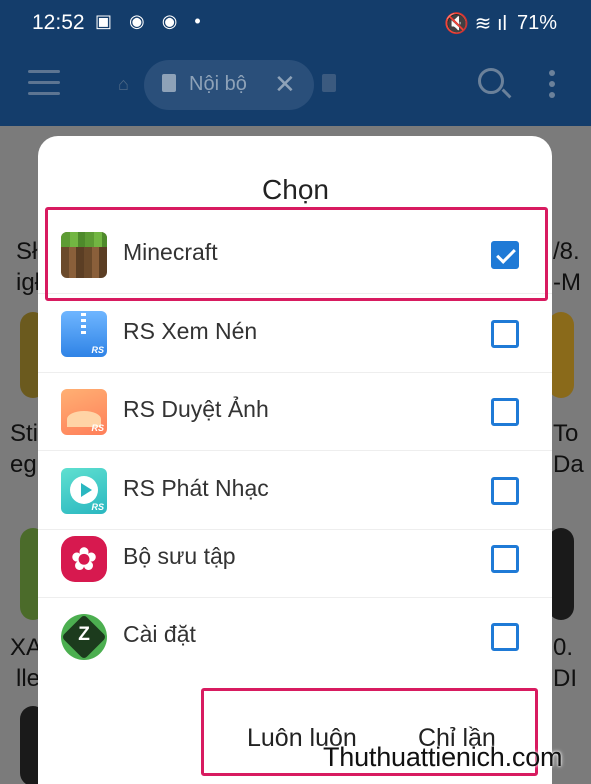 The height and width of the screenshot is (784, 591). What do you see at coordinates (58, 22) in the screenshot?
I see `status-time: 12:52` at bounding box center [58, 22].